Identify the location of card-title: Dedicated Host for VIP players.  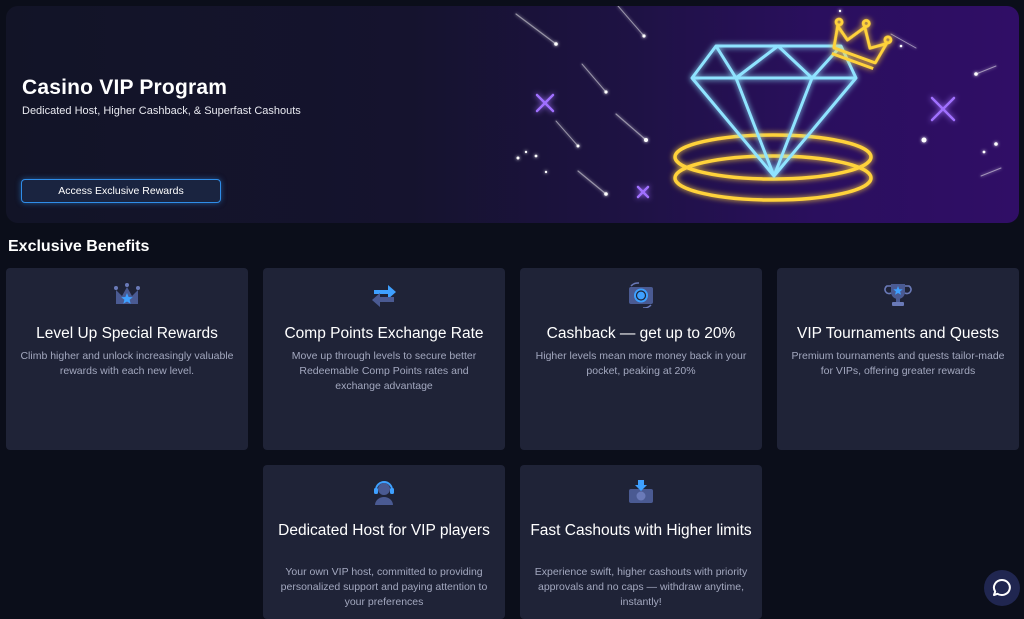
(384, 530).